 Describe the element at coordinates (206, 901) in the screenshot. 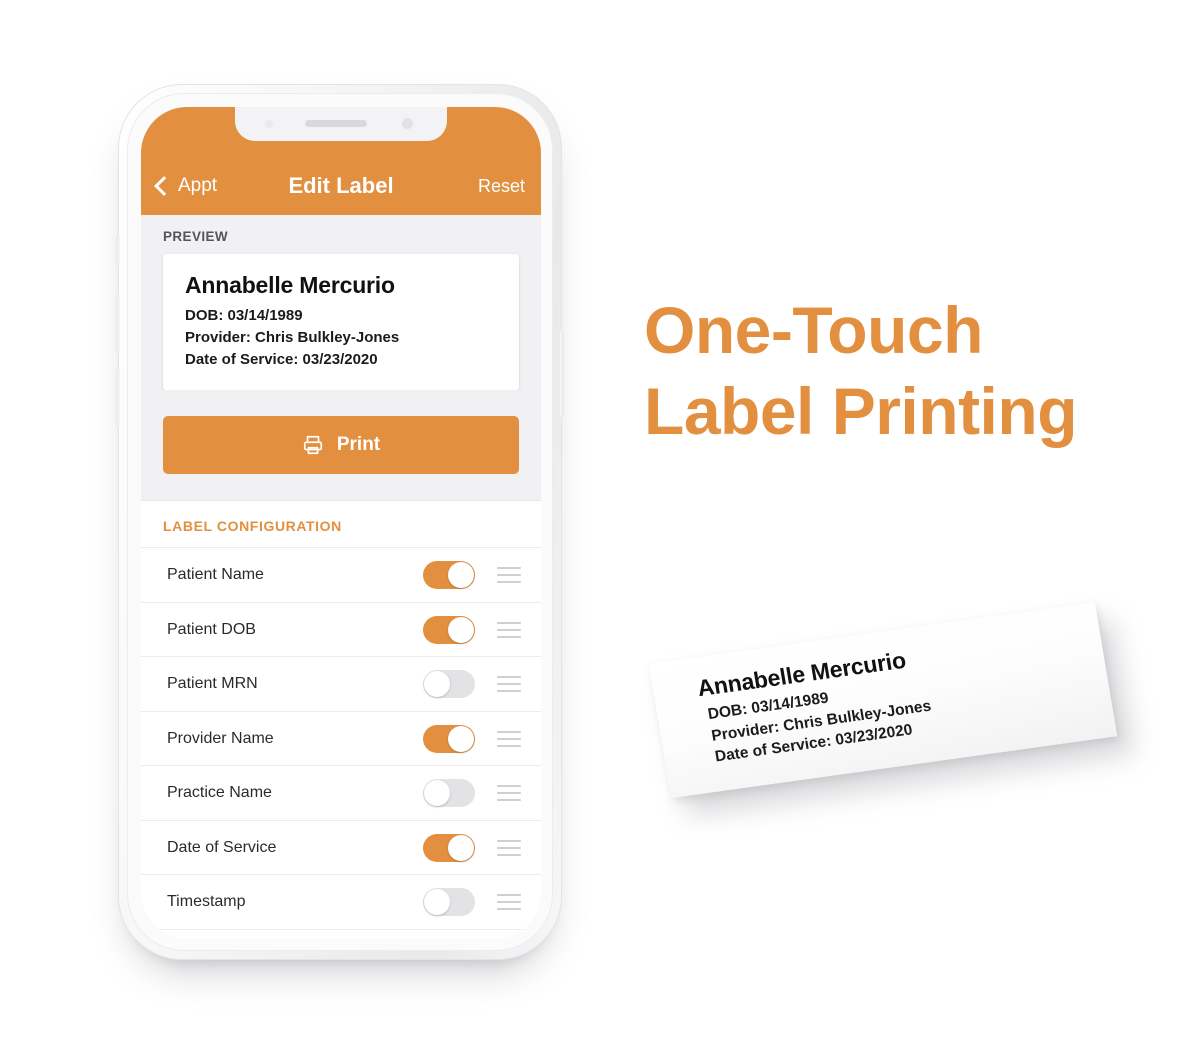

I see `config-row-label: Timestamp` at that location.